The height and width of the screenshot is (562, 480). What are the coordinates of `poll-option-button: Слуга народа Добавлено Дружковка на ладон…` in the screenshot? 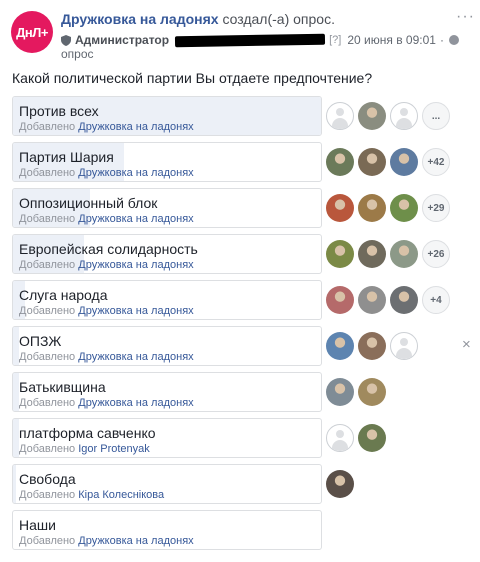 It's located at (167, 300).